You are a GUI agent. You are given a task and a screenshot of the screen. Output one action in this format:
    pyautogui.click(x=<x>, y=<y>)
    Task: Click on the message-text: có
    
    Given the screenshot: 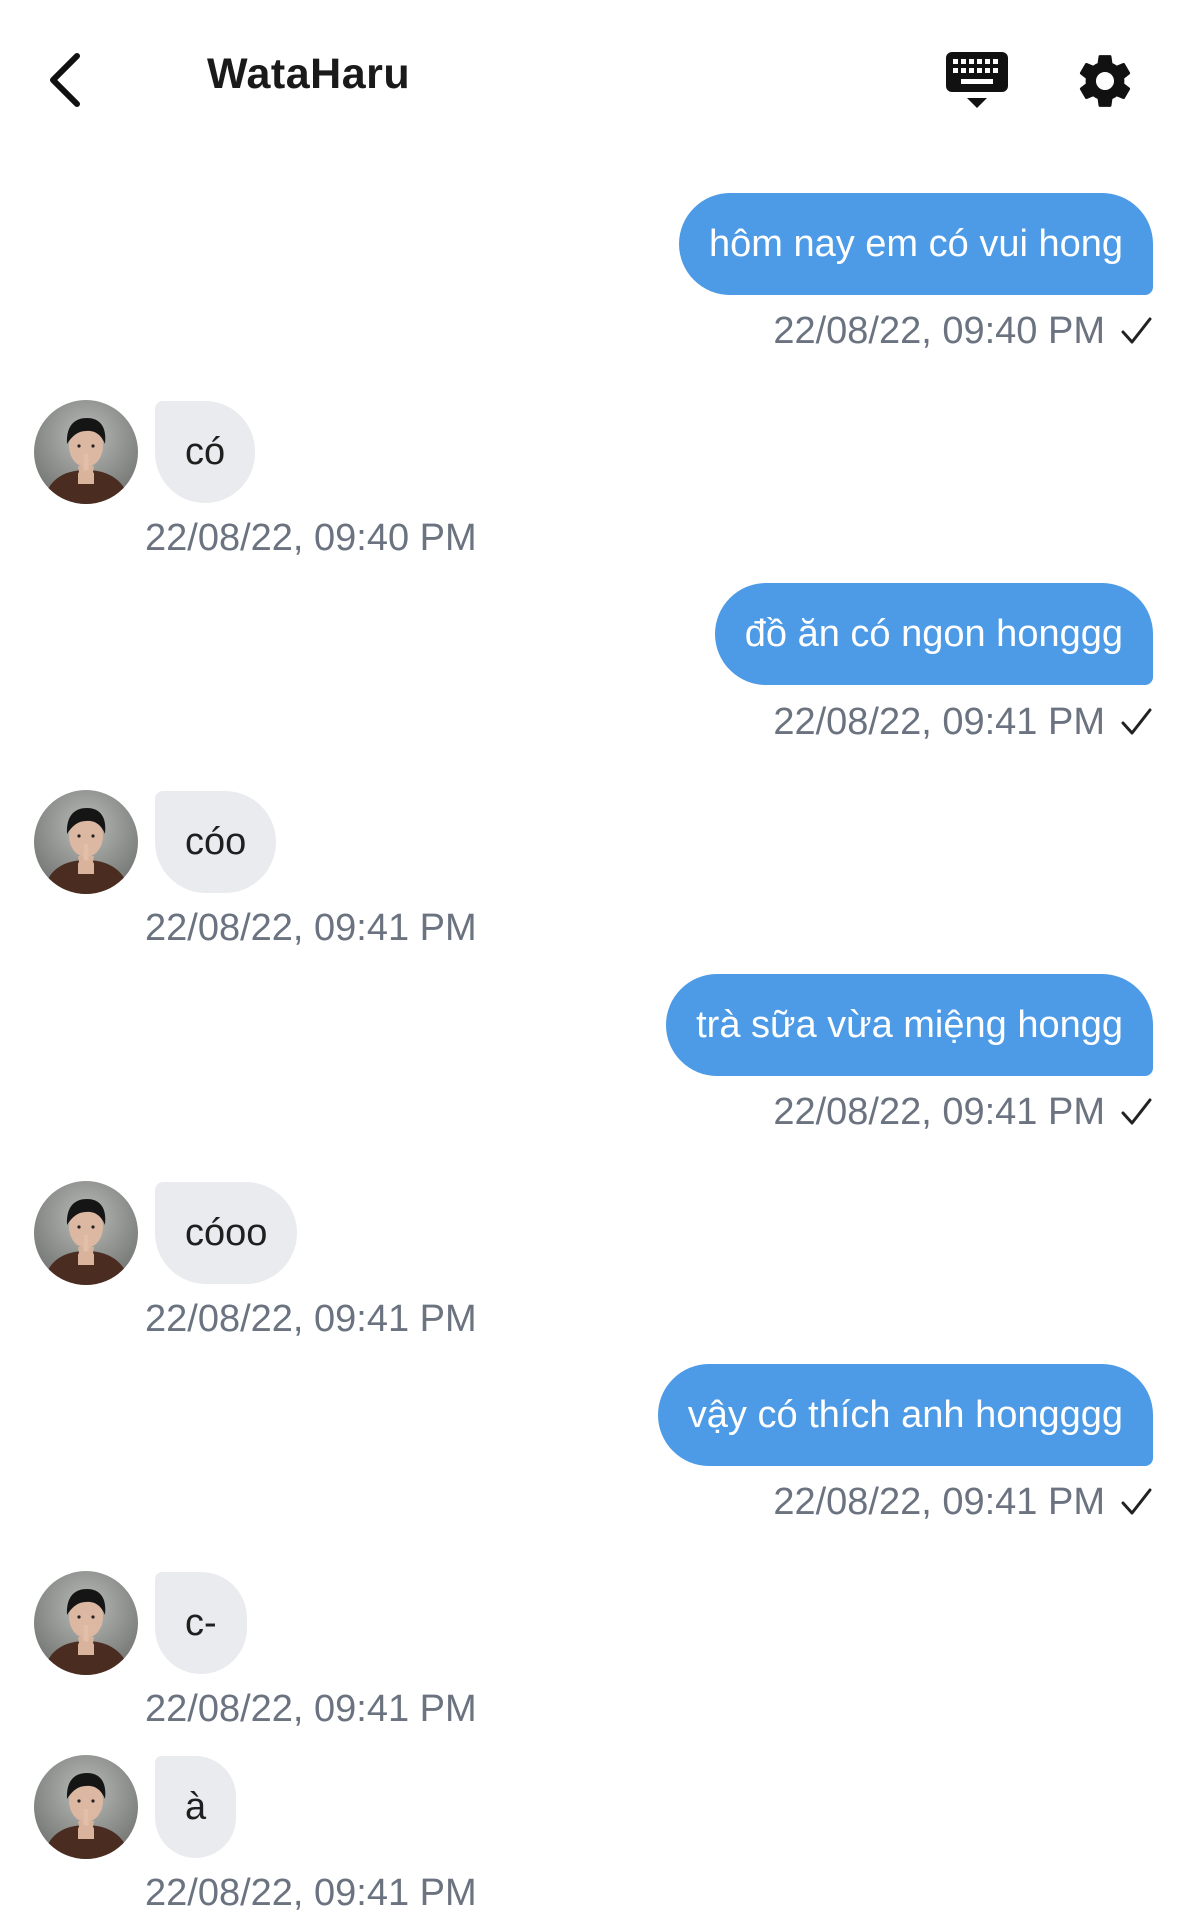 What is the action you would take?
    pyautogui.click(x=205, y=451)
    